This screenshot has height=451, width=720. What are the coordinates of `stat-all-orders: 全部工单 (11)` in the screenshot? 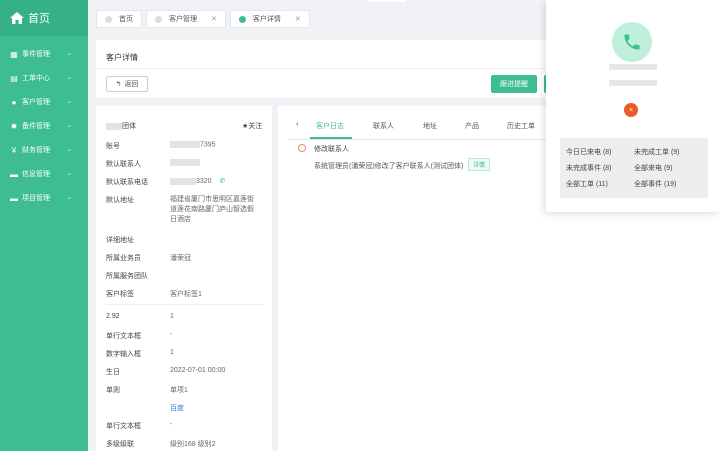 It's located at (587, 184).